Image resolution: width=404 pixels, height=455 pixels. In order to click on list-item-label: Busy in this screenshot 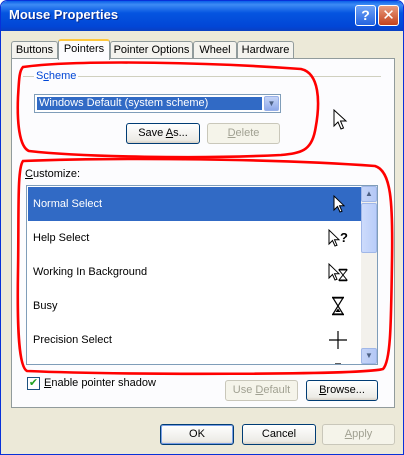, I will do `click(45, 306)`.